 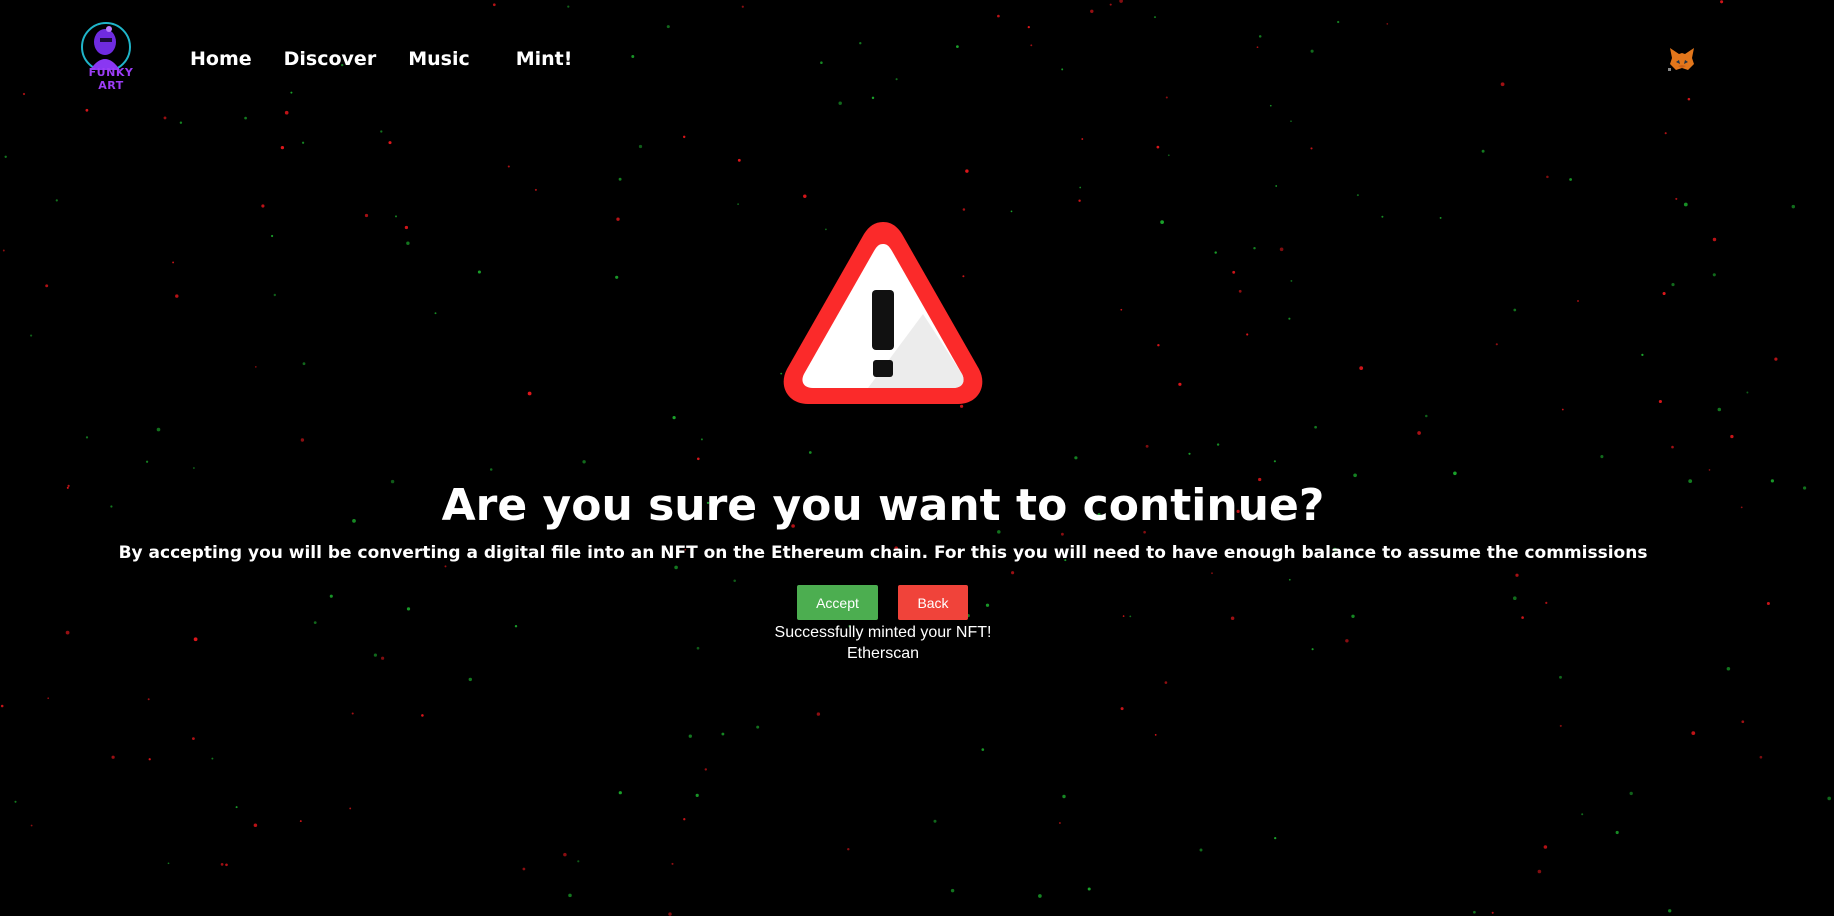 What do you see at coordinates (933, 602) in the screenshot?
I see `back-button: Back` at bounding box center [933, 602].